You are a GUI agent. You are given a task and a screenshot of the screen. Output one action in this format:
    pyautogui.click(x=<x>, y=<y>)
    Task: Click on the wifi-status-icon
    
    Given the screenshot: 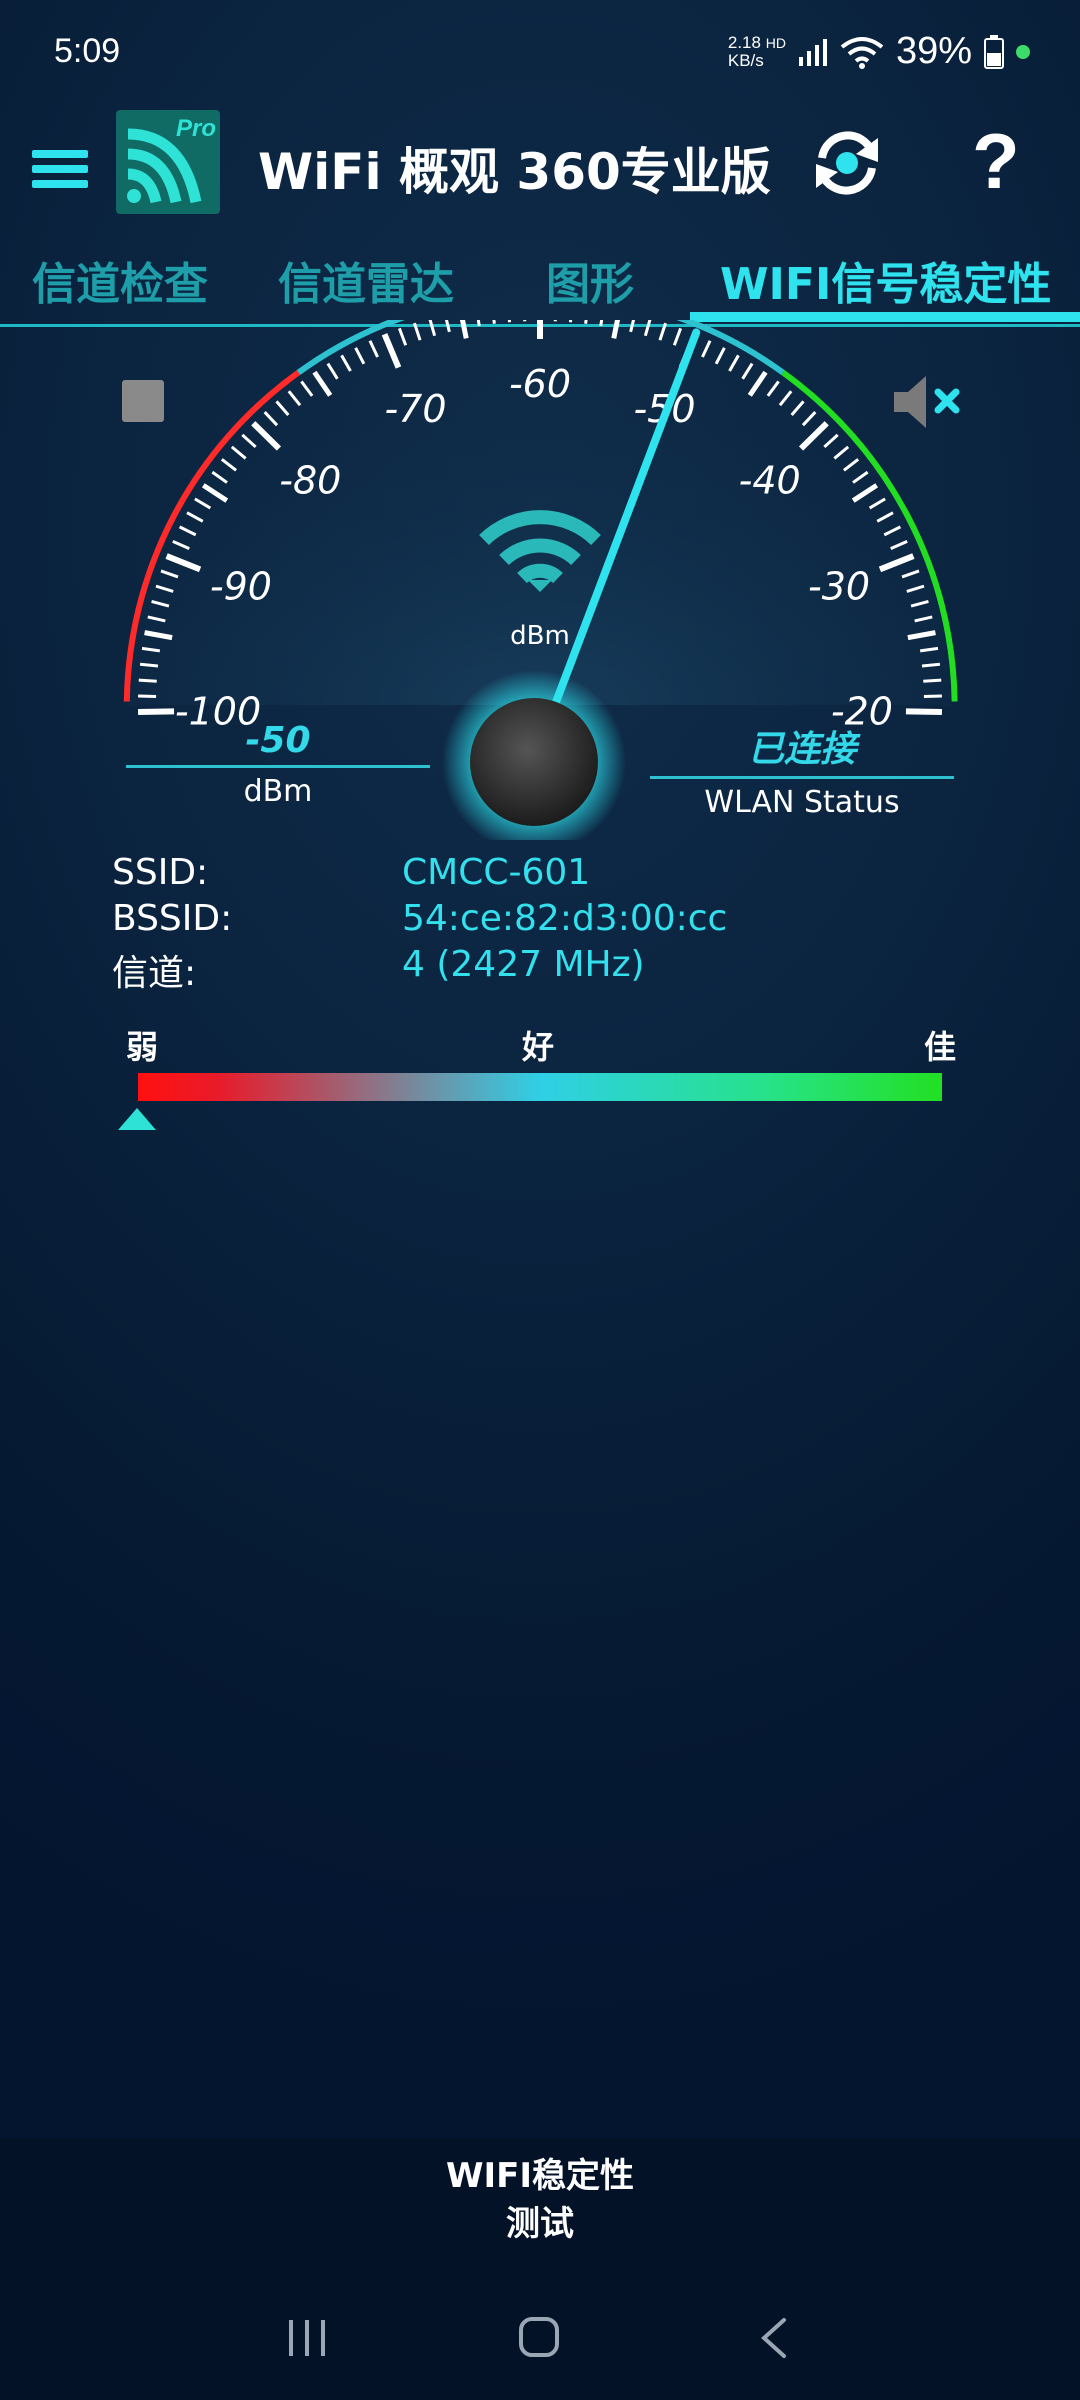 What is the action you would take?
    pyautogui.click(x=862, y=52)
    